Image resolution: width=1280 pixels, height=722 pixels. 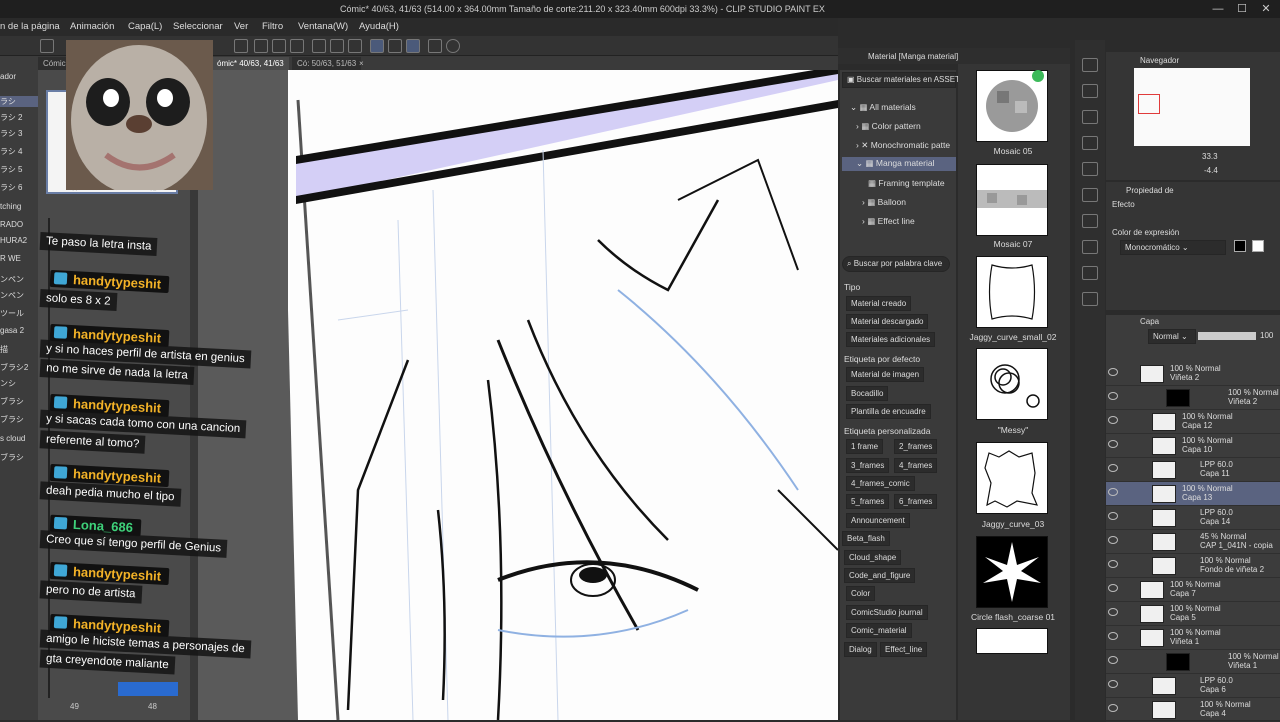 What do you see at coordinates (92, 26) in the screenshot?
I see `menu-animation: Animación` at bounding box center [92, 26].